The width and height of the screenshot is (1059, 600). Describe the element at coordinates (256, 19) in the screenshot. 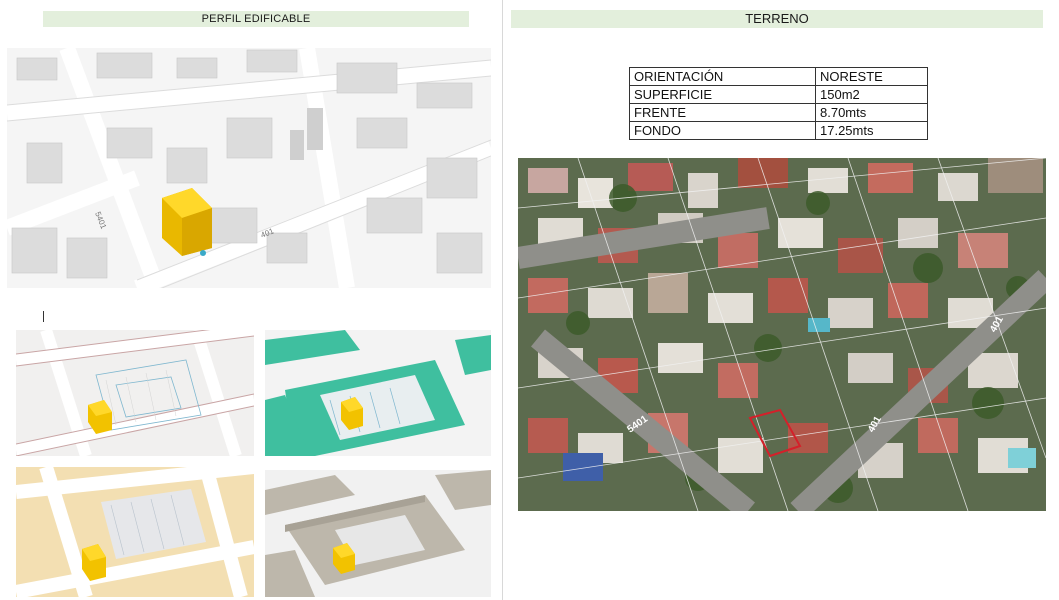

I see `perfil-edificable-header: PERFIL EDIFICABLE` at that location.